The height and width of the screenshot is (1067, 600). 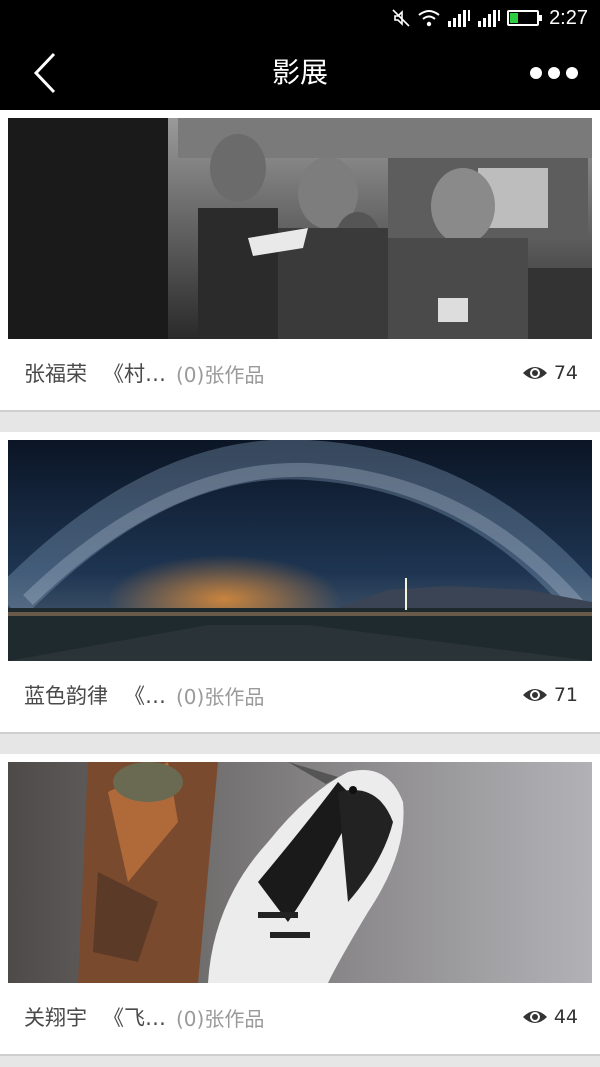 What do you see at coordinates (55, 1018) in the screenshot?
I see `author-name: 关翔宇` at bounding box center [55, 1018].